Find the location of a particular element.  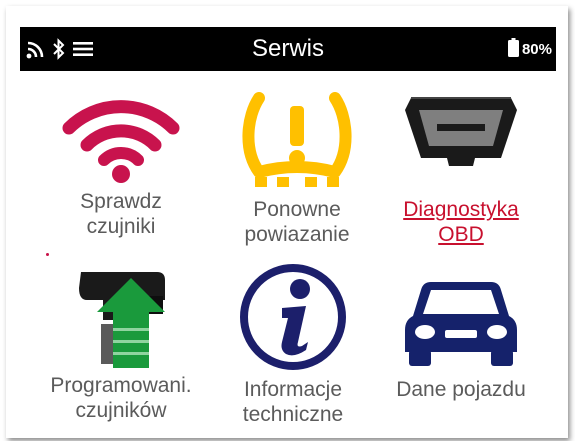

menu-item-label: Sprawdz czujniki is located at coordinates (121, 214).